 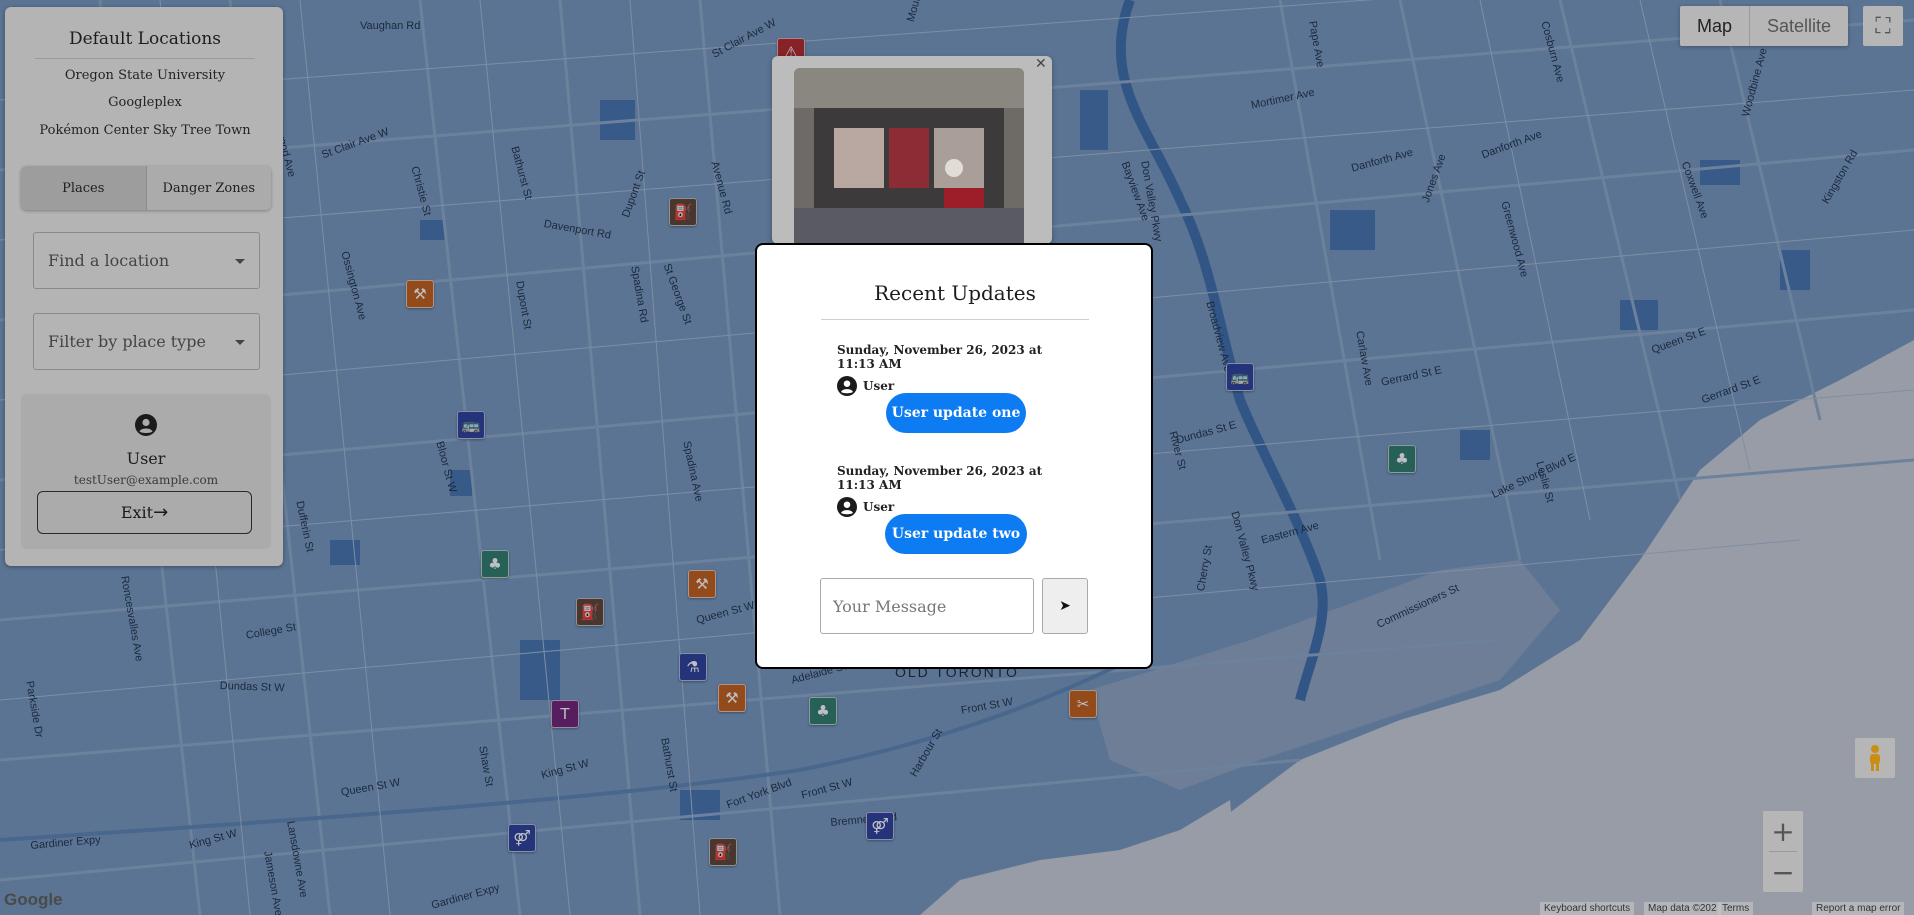 What do you see at coordinates (161, 512) in the screenshot?
I see `arrow-right-icon: →` at bounding box center [161, 512].